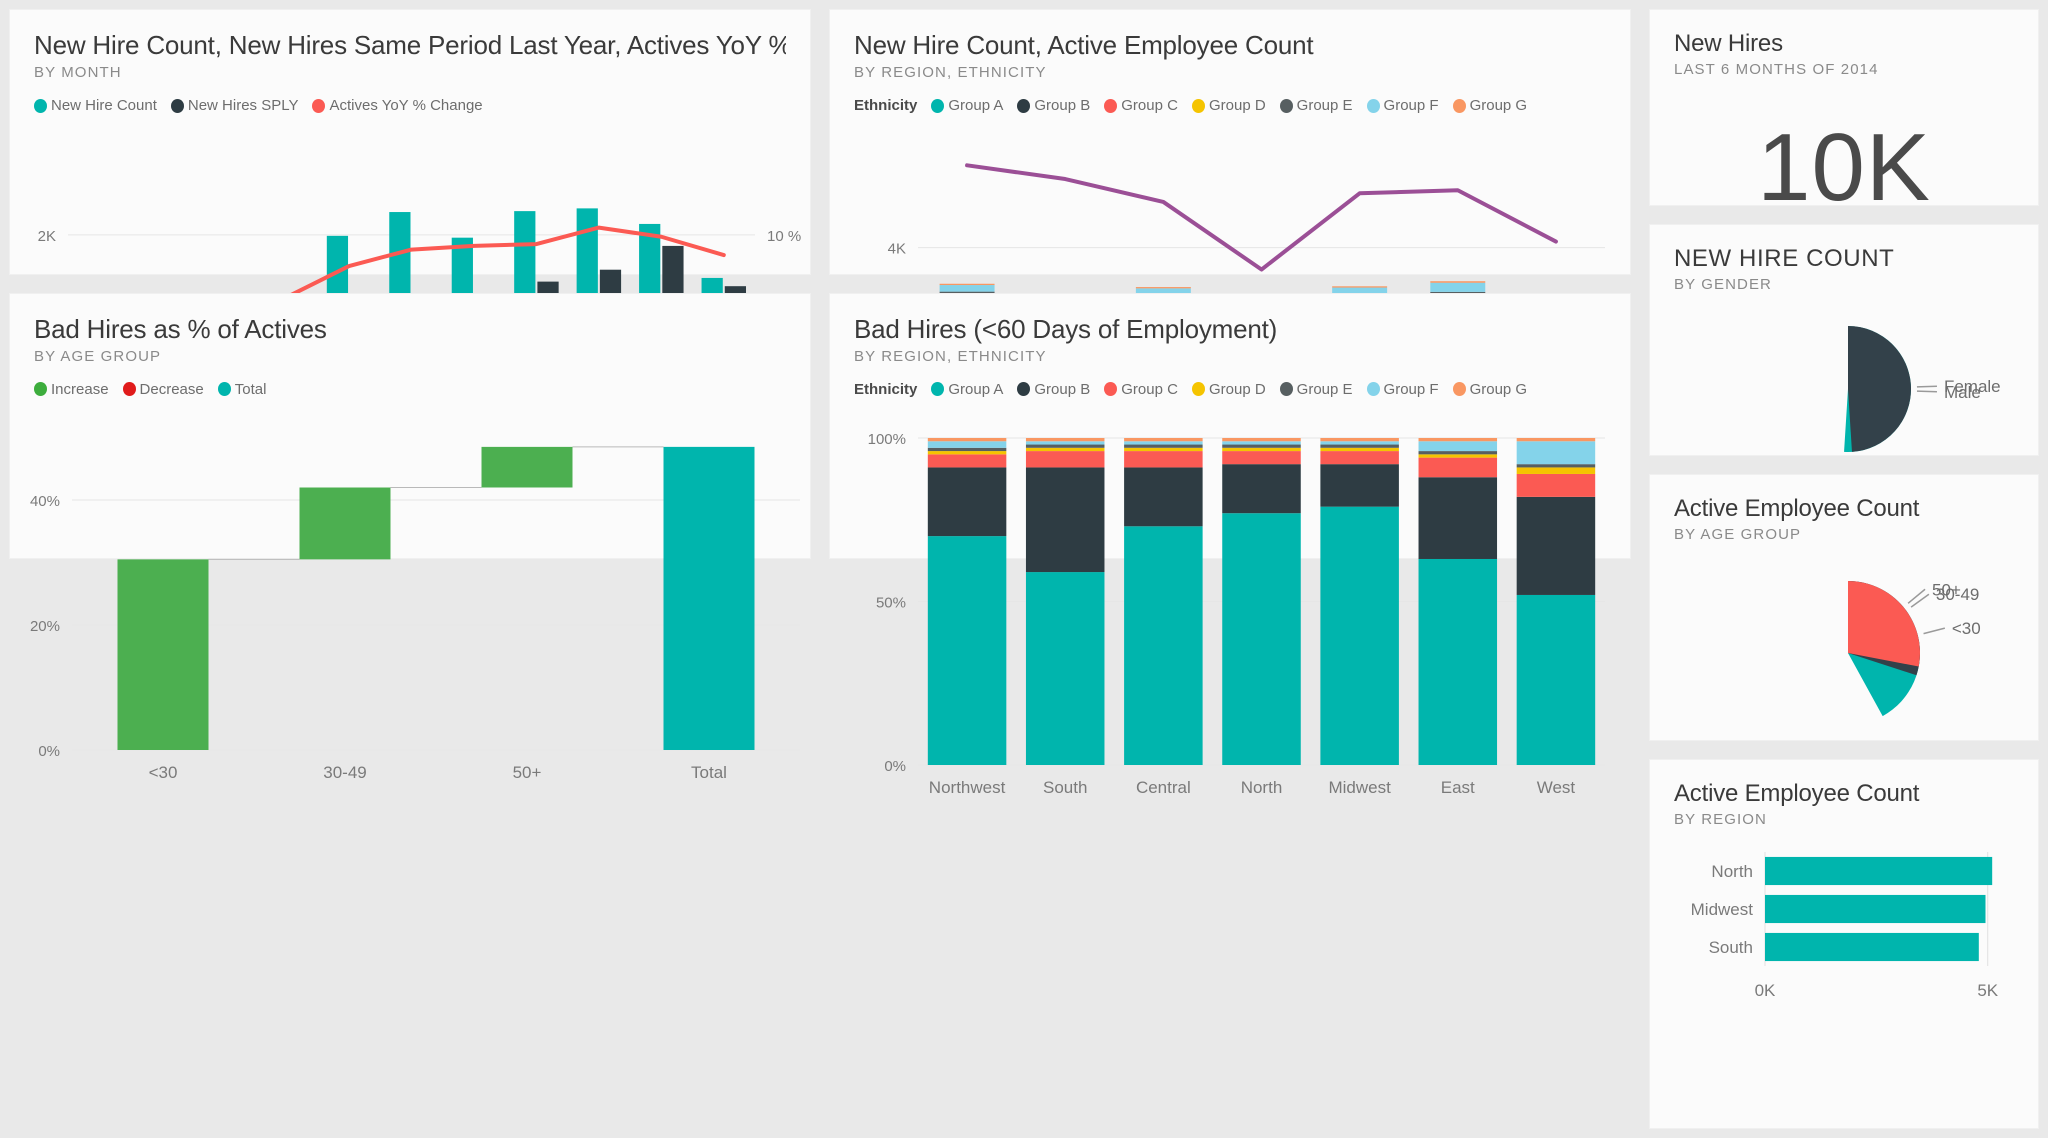  I want to click on page-title: NEW HIRE COUNT, so click(1784, 258).